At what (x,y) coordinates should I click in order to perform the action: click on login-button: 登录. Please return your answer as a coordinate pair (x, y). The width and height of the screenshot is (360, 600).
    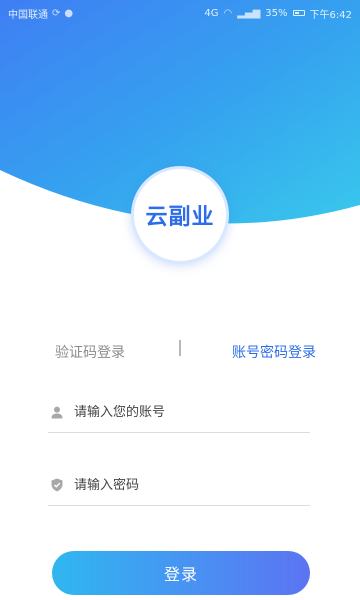
    Looking at the image, I should click on (181, 573).